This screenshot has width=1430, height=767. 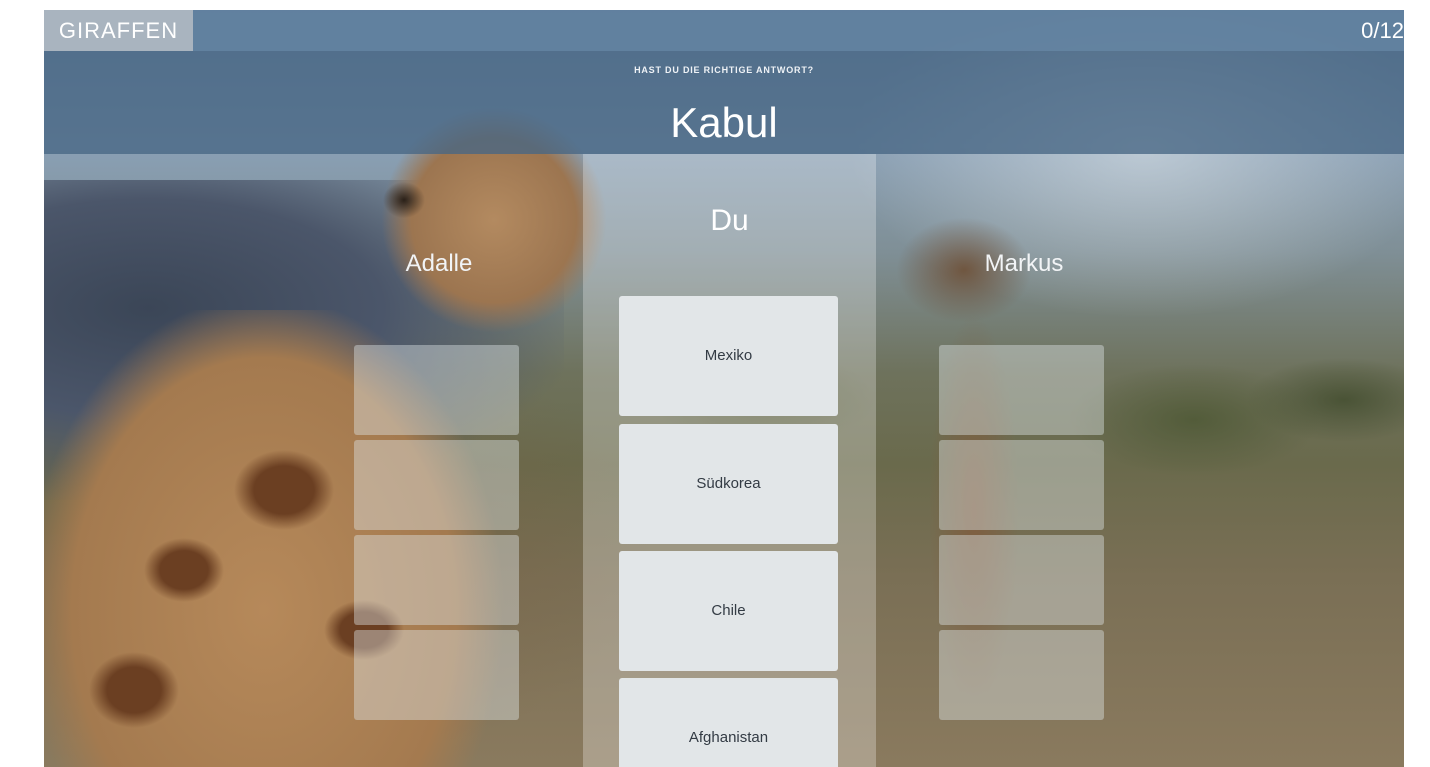 I want to click on answer-button-3: Chile, so click(x=728, y=611).